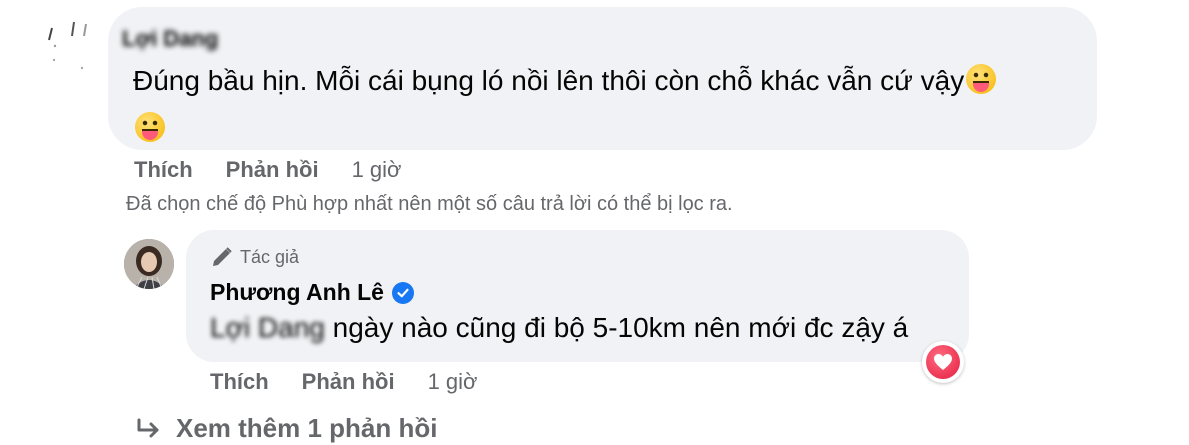 This screenshot has width=1189, height=445. I want to click on reply-timestamp: 1 giờ, so click(453, 382).